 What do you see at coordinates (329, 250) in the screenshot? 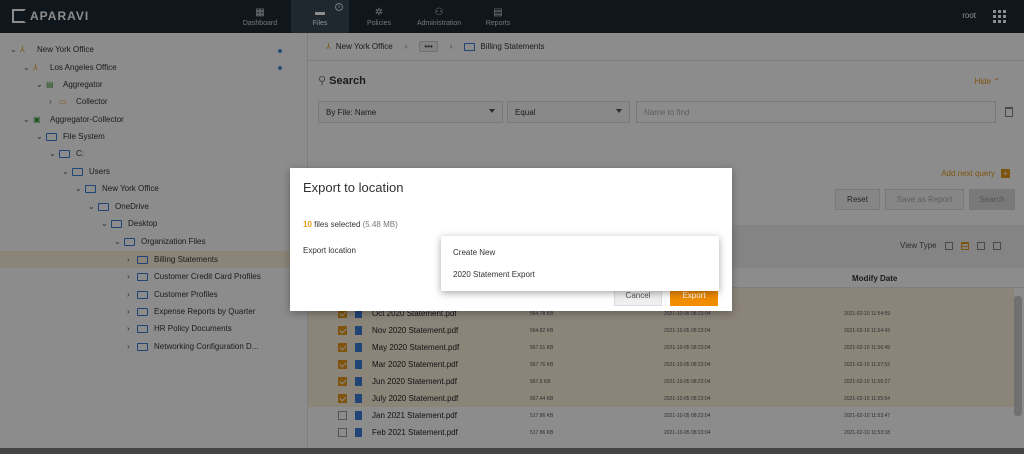
I see `export-location-label: Export location` at bounding box center [329, 250].